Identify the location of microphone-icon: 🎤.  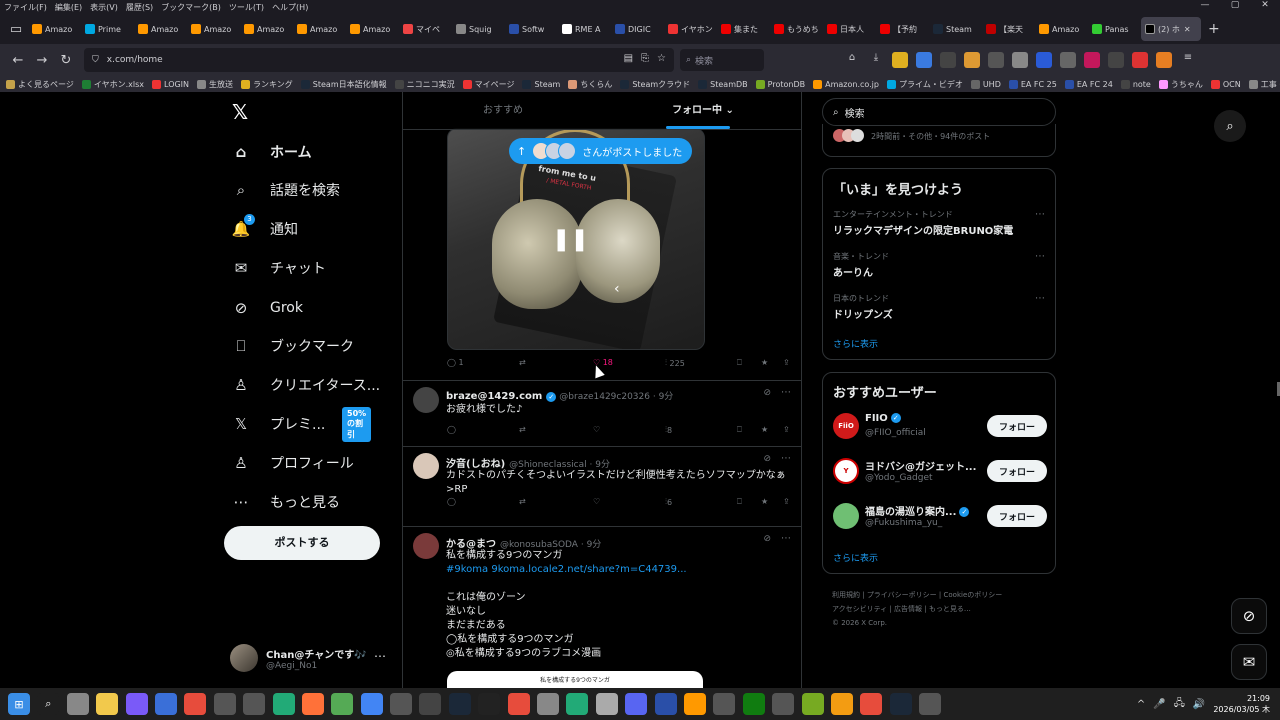
(1159, 704).